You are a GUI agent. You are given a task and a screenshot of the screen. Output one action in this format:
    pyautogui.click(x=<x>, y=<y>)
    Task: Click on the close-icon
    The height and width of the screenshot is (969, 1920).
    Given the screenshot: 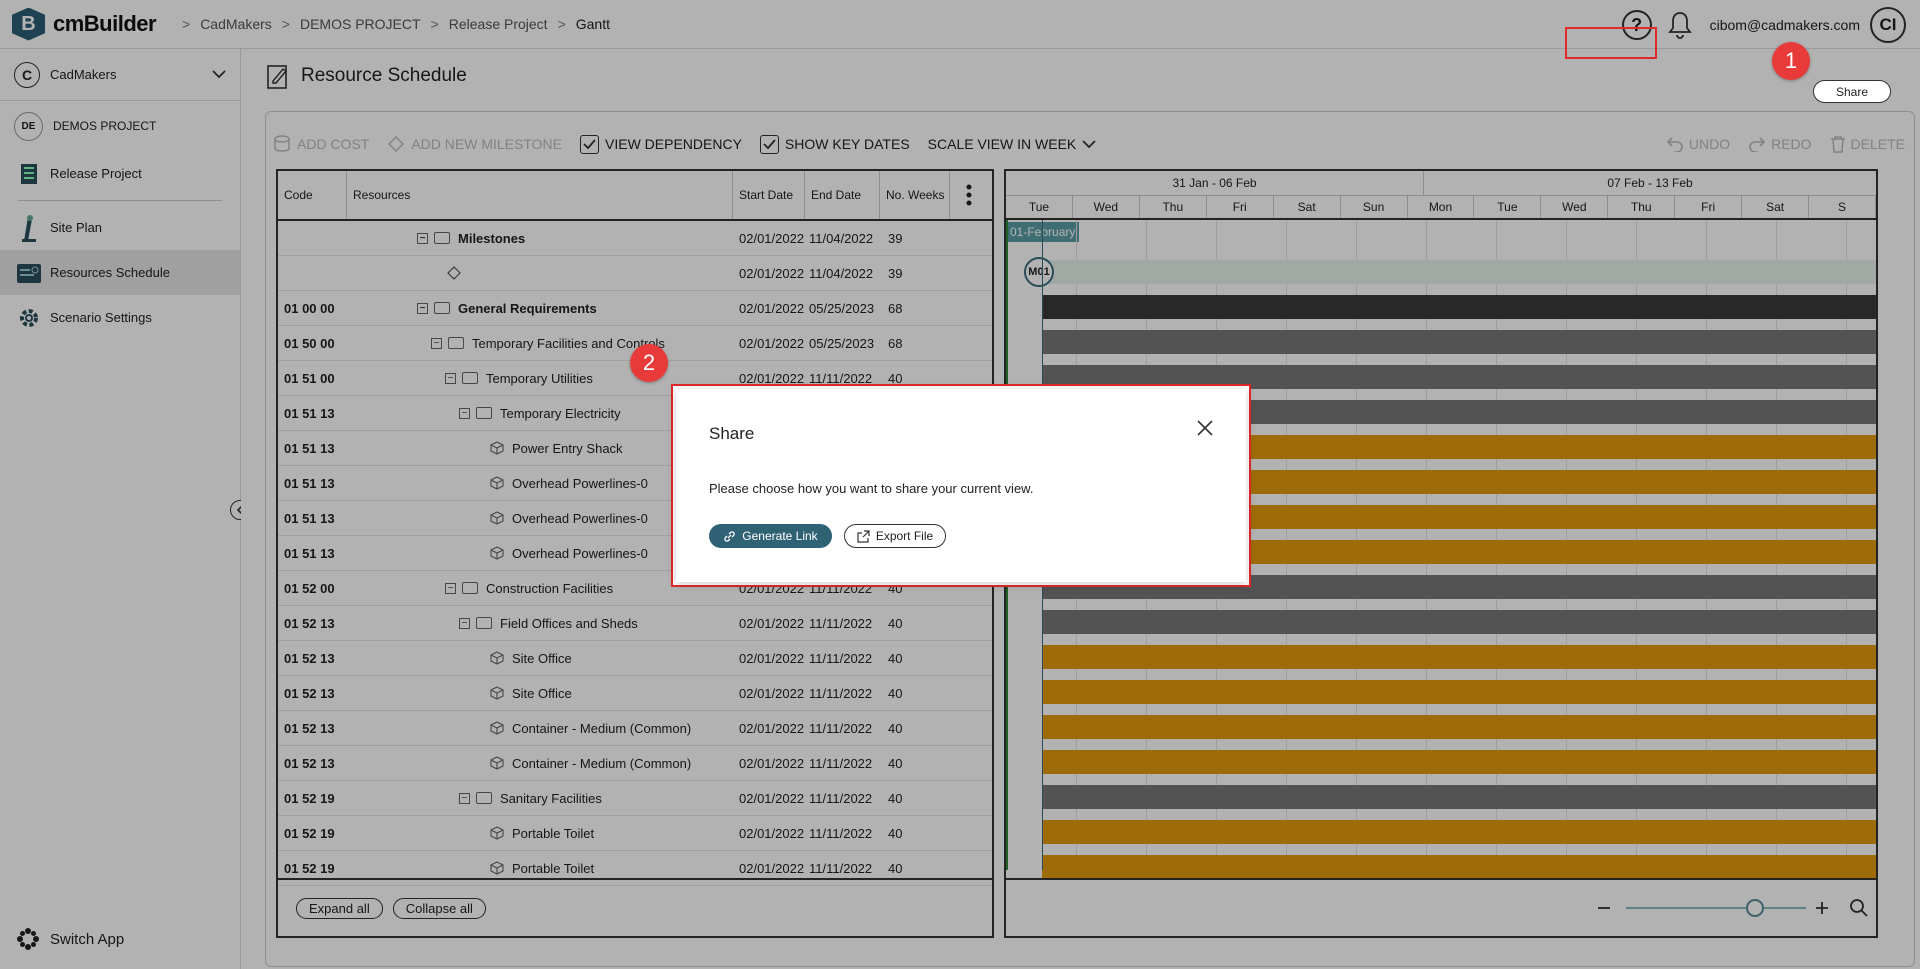 What is the action you would take?
    pyautogui.click(x=1205, y=428)
    